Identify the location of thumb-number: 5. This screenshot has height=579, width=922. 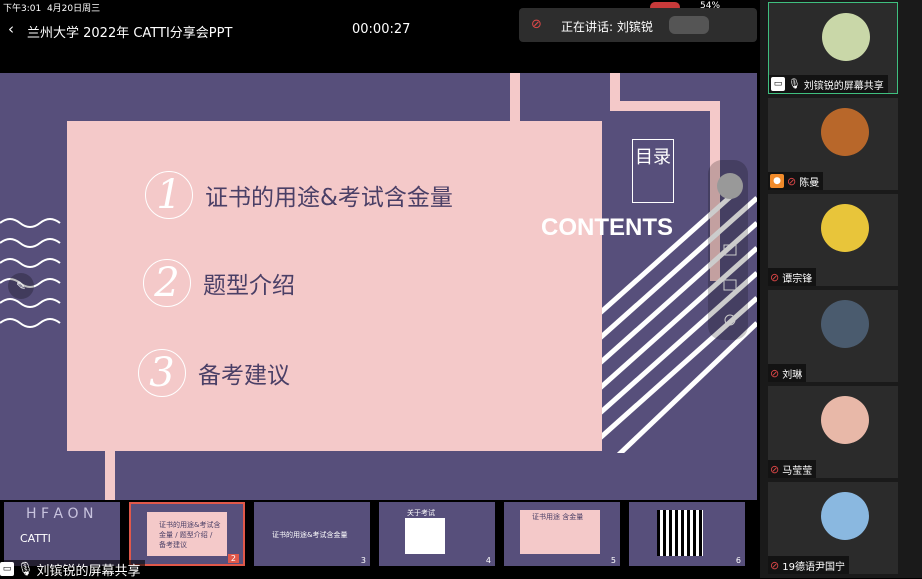
(613, 560).